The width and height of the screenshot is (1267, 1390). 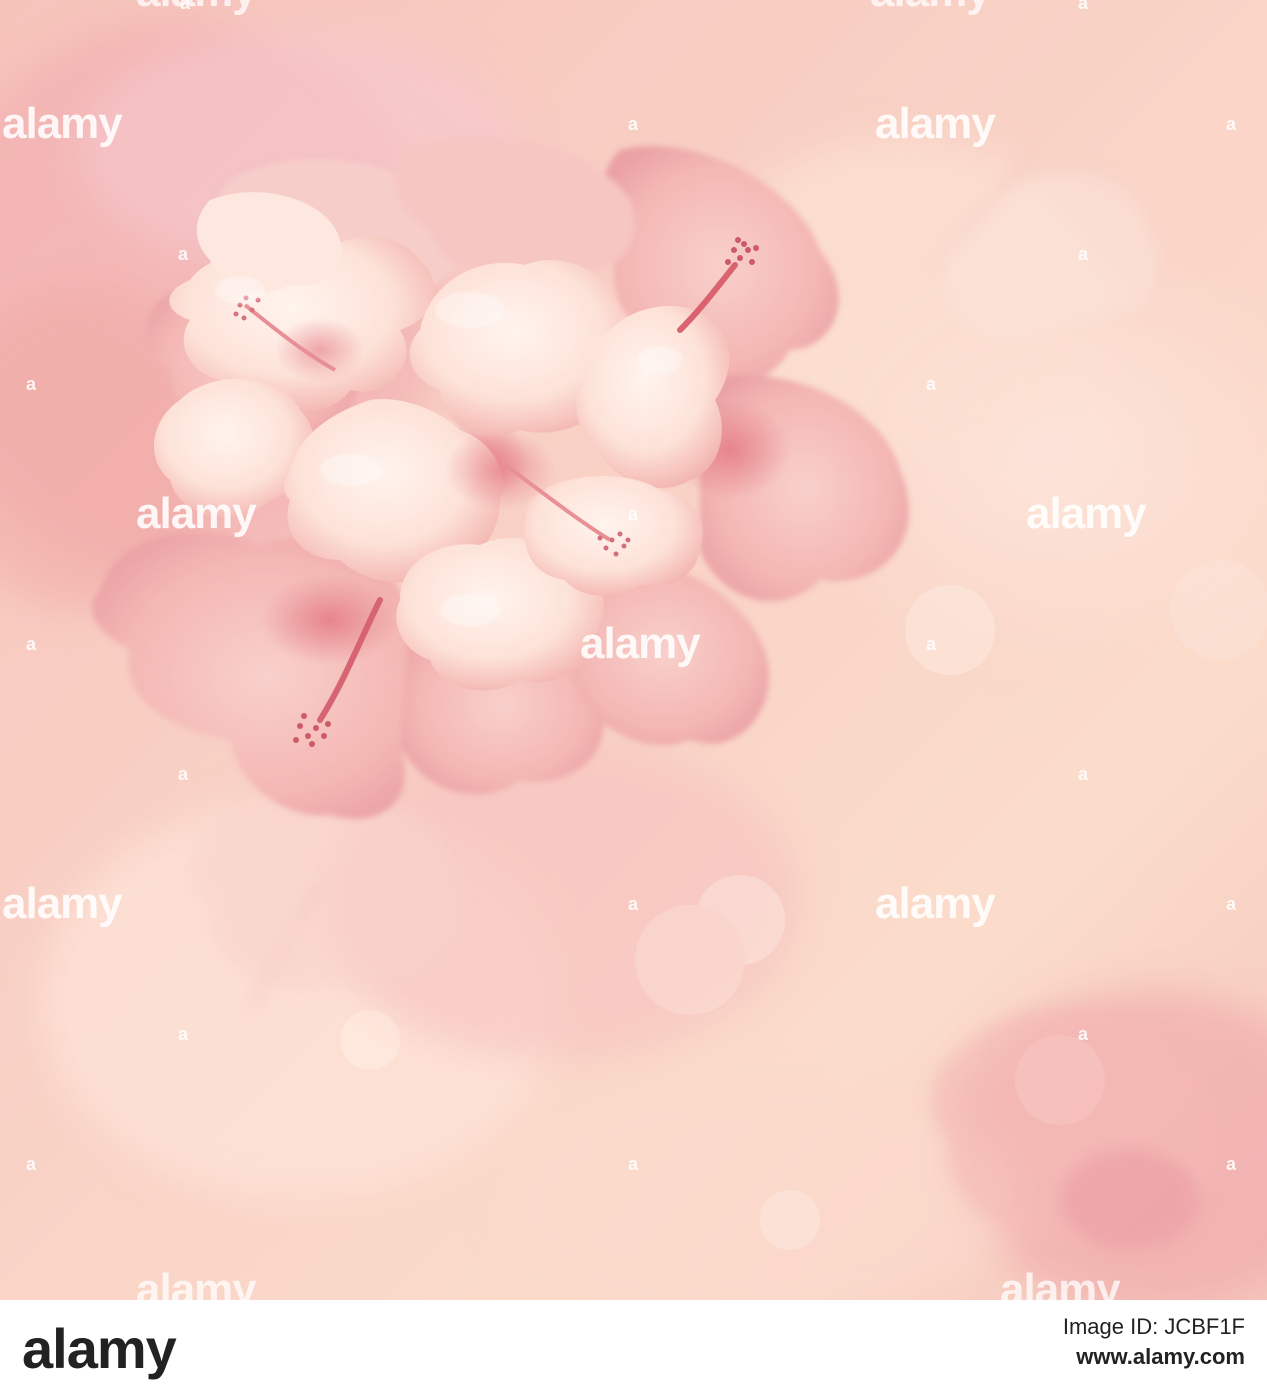 I want to click on footer-logo: alamy, so click(x=99, y=1348).